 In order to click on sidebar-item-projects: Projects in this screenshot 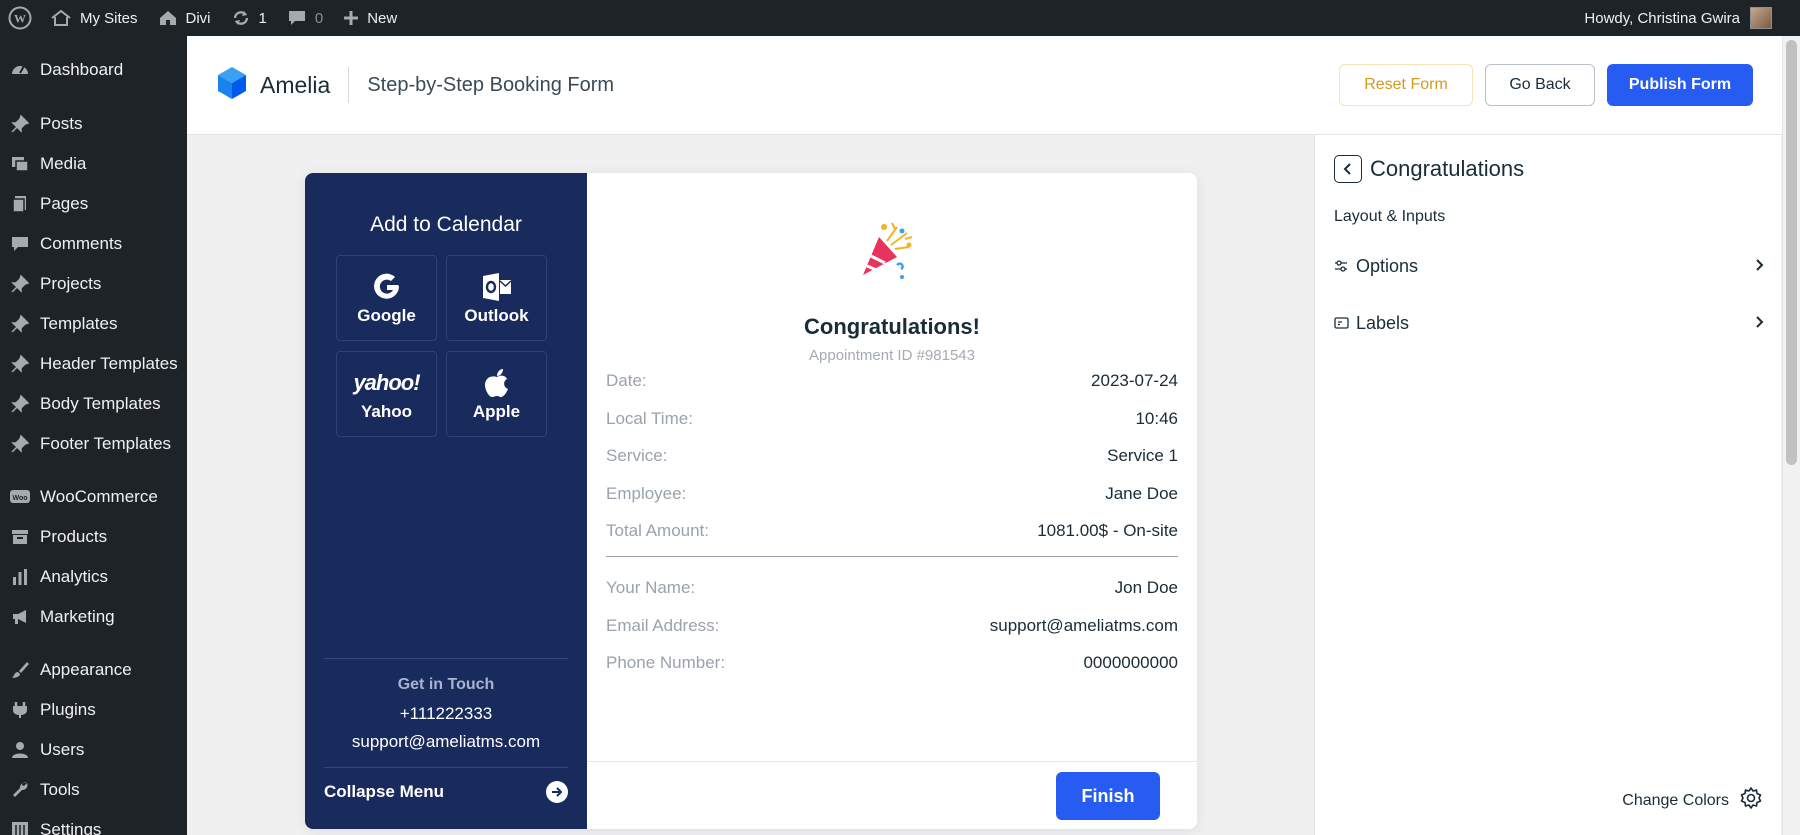, I will do `click(93, 284)`.